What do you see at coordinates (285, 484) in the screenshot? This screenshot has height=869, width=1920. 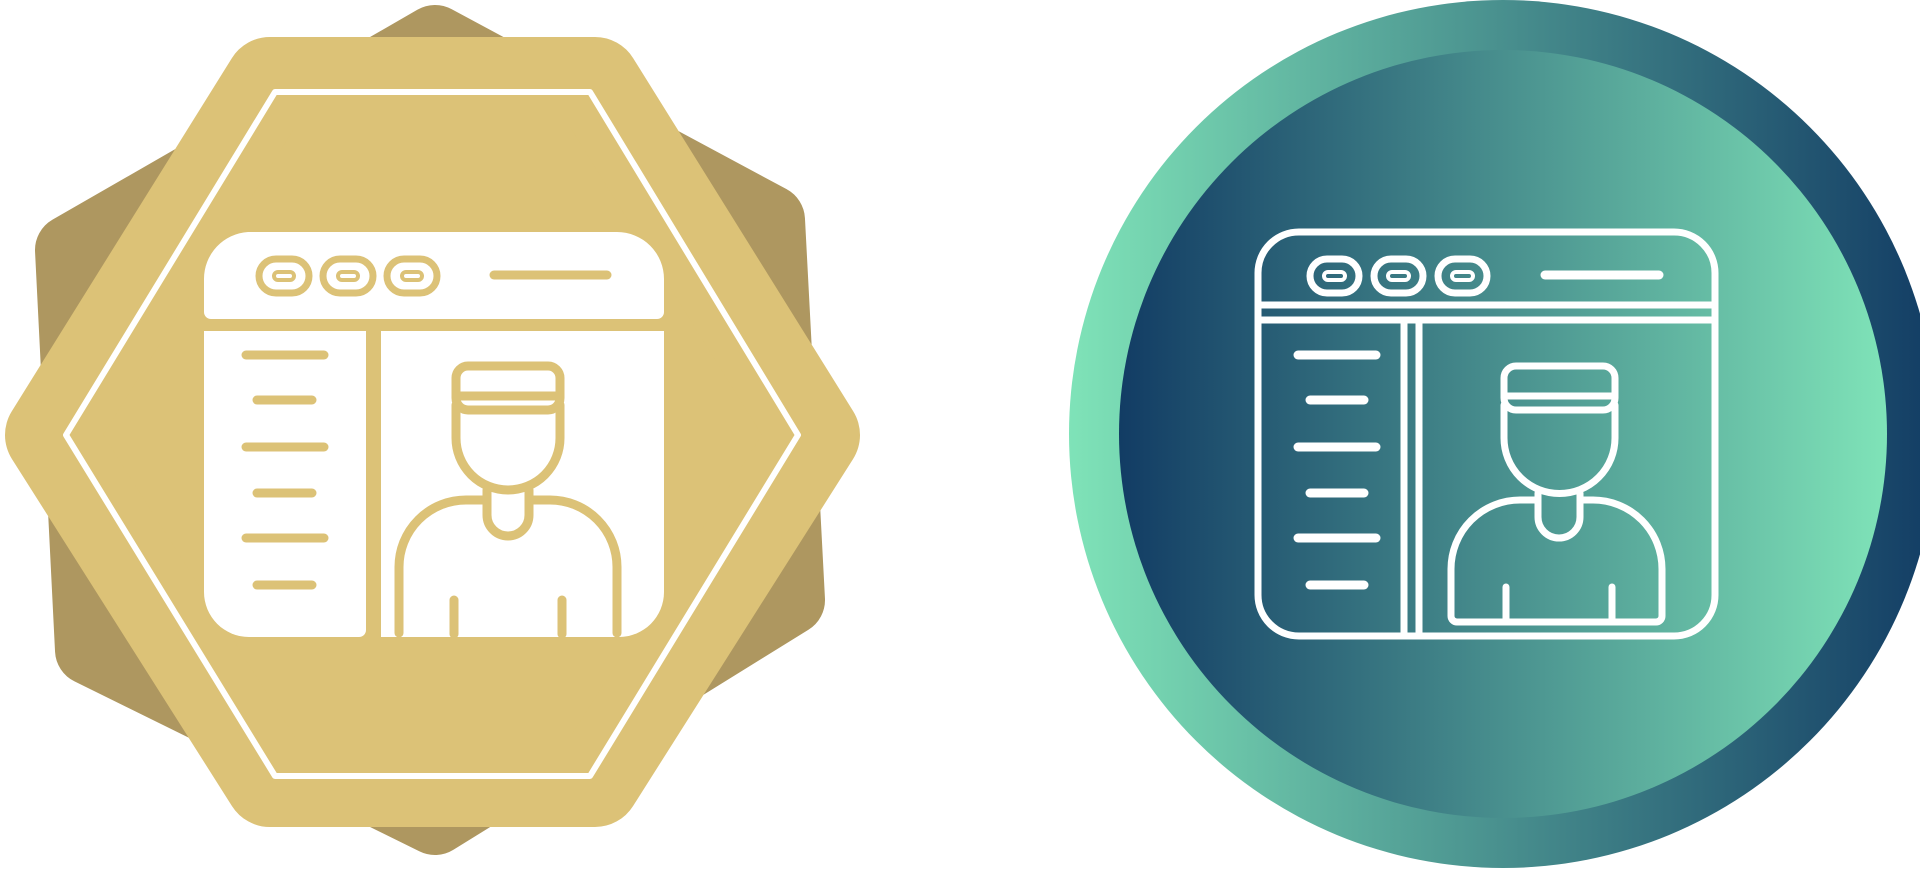 I see `browser-sidebar-panel` at bounding box center [285, 484].